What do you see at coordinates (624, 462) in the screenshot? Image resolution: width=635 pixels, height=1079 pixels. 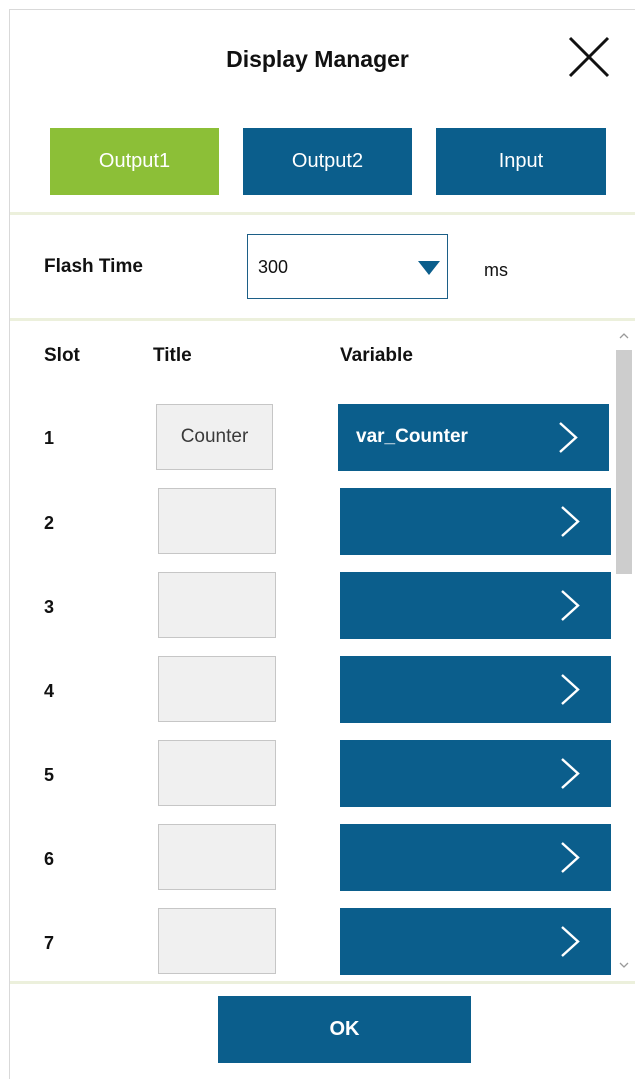 I see `scrollbar-thumb` at bounding box center [624, 462].